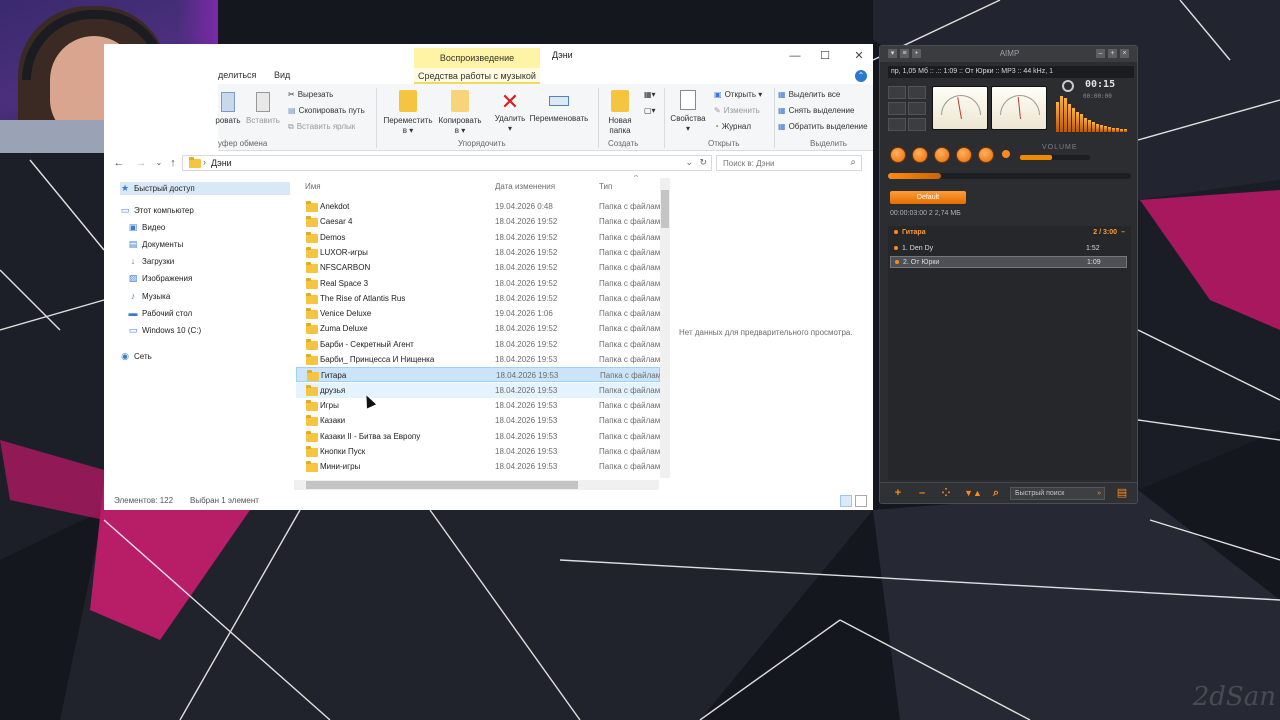 The width and height of the screenshot is (1280, 720). Describe the element at coordinates (665, 328) in the screenshot. I see `vertical-scrollbar` at that location.